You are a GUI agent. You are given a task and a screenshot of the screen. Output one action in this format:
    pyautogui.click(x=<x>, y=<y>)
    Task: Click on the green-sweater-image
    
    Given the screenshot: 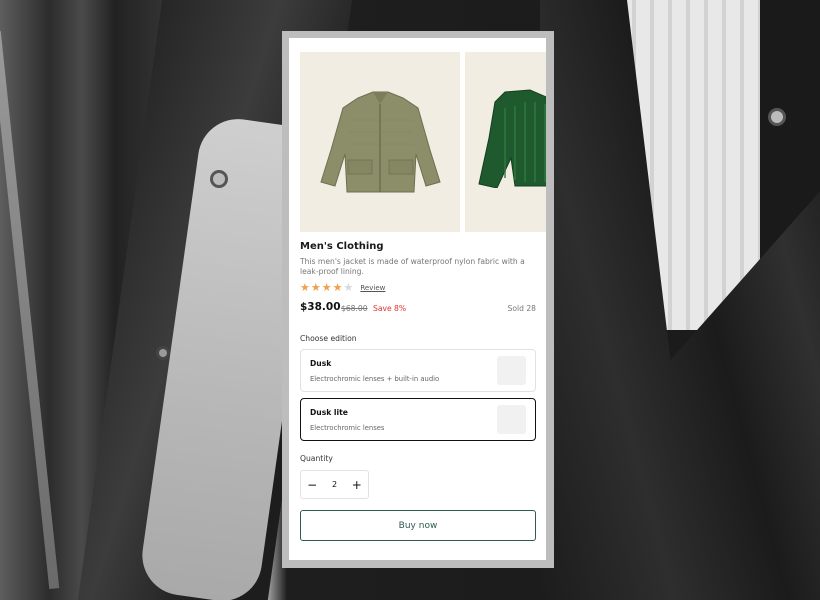 What is the action you would take?
    pyautogui.click(x=512, y=138)
    